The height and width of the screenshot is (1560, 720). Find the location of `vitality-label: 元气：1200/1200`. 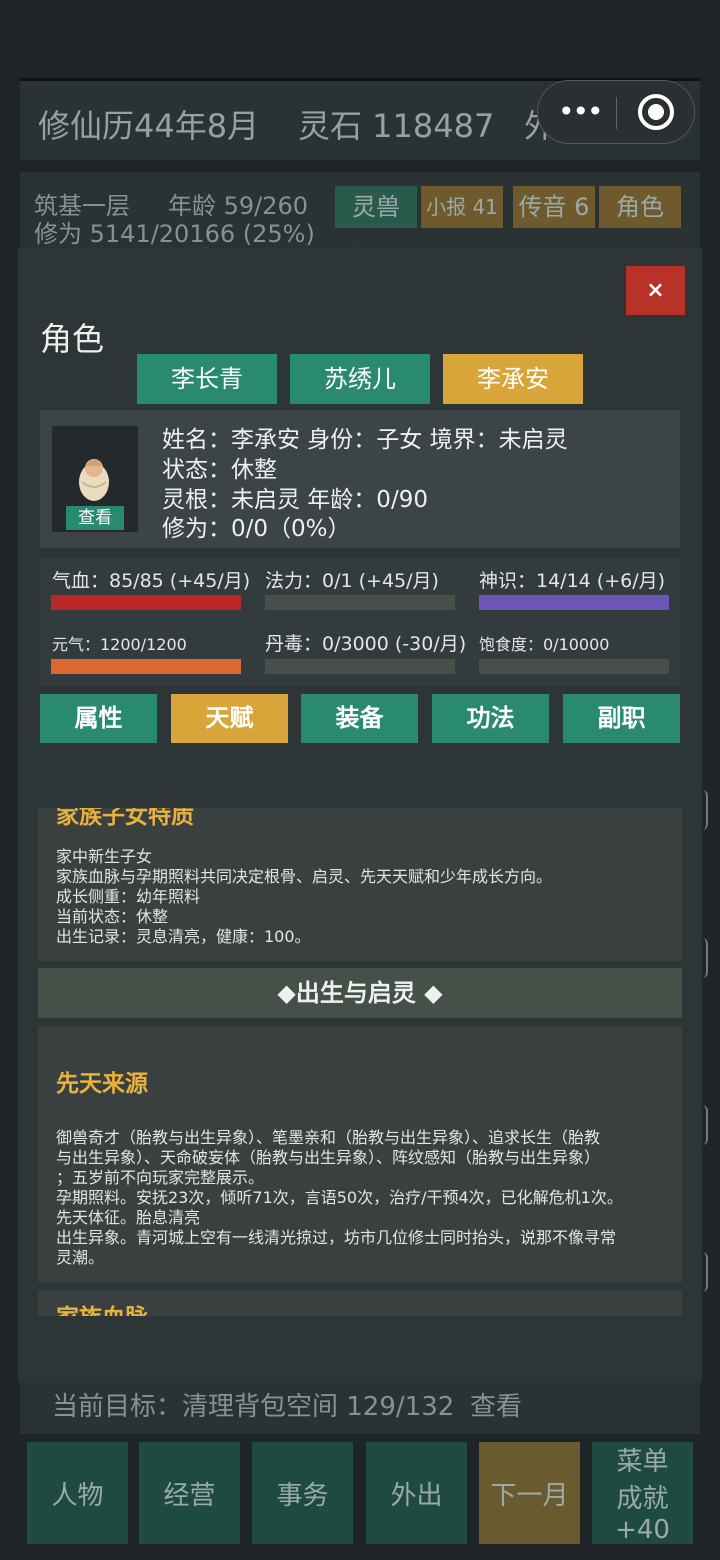

vitality-label: 元气：1200/1200 is located at coordinates (119, 644).